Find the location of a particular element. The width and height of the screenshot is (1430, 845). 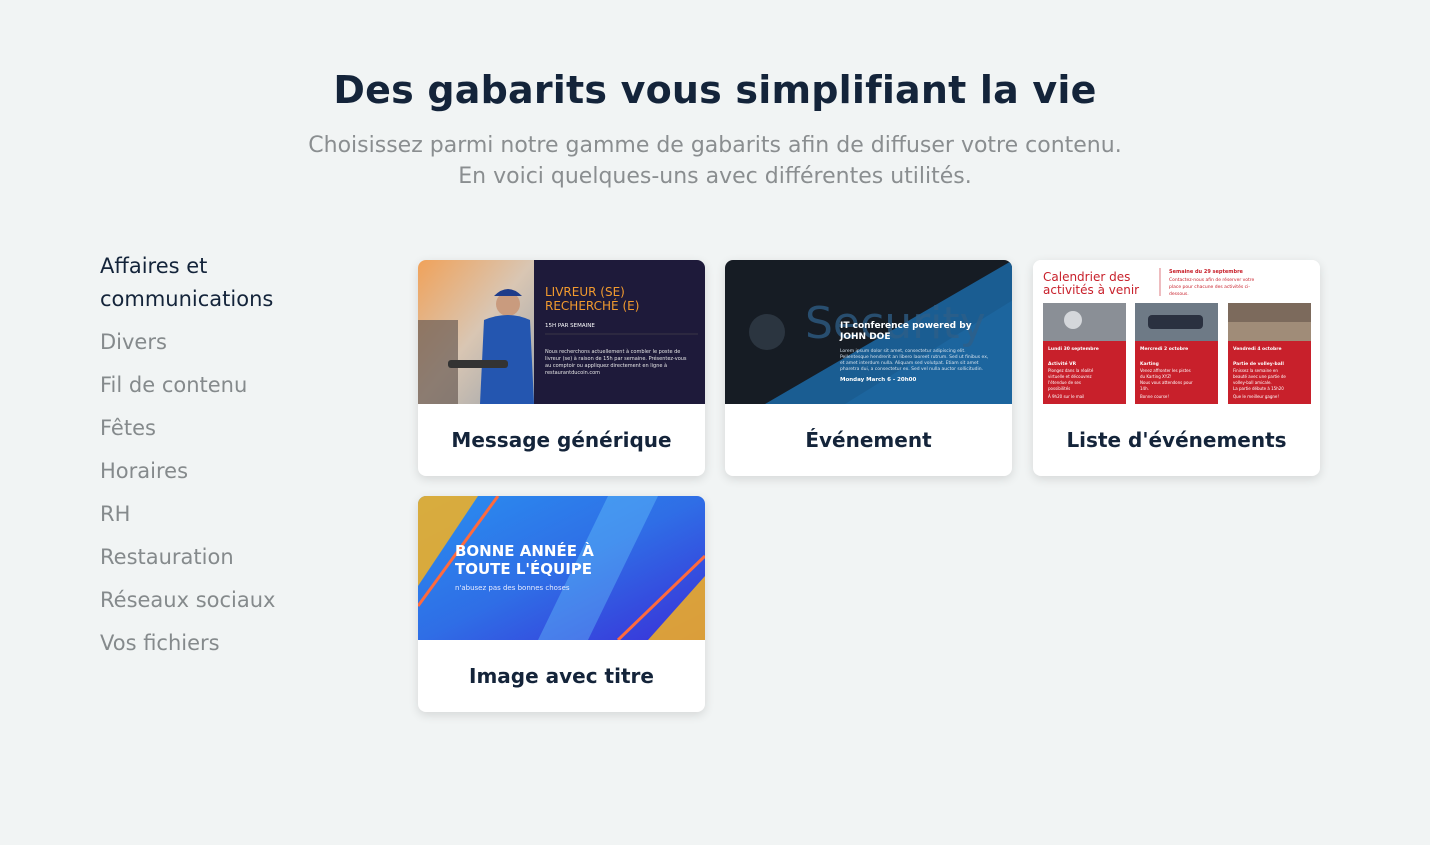

template-card-label: Liste d'événements is located at coordinates (1176, 440).